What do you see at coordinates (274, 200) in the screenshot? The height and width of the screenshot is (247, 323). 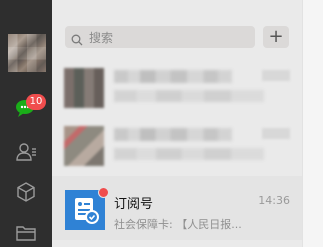 I see `conversation-time: 14:36` at bounding box center [274, 200].